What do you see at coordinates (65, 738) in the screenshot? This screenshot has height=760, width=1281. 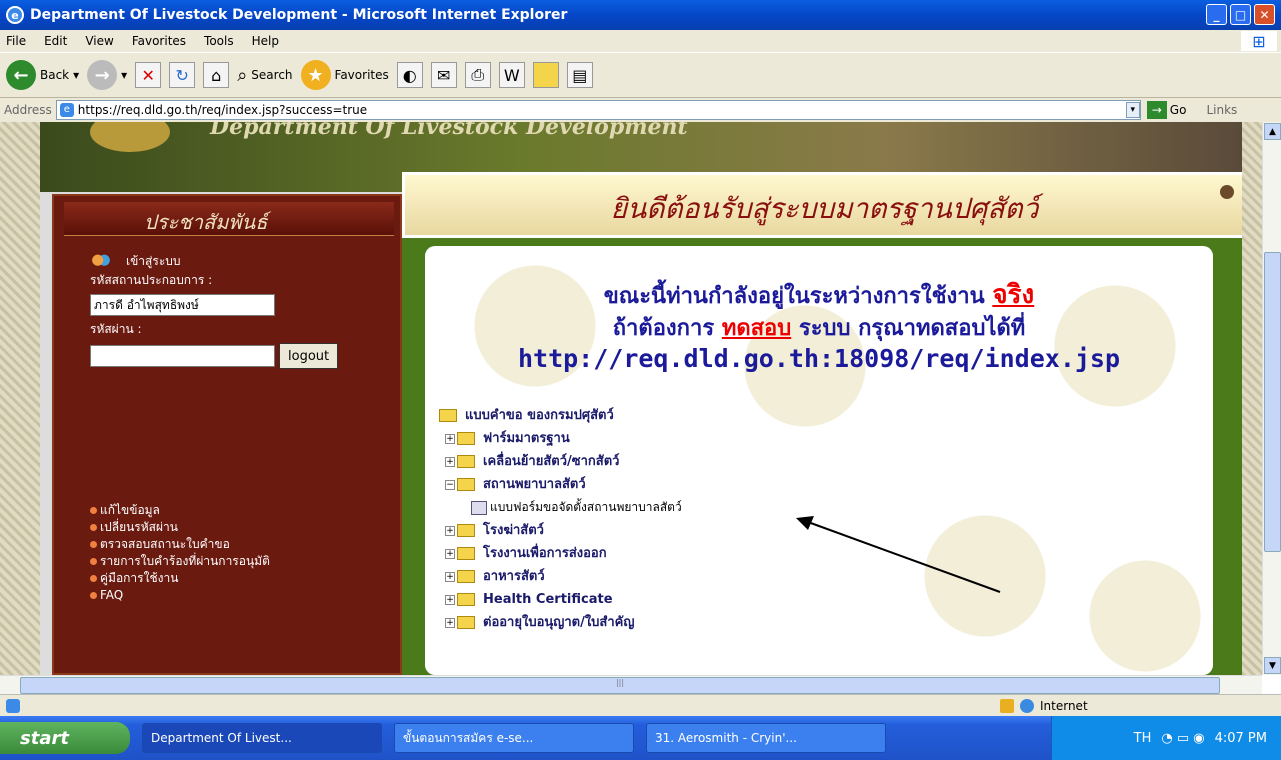 I see `start-button: start` at bounding box center [65, 738].